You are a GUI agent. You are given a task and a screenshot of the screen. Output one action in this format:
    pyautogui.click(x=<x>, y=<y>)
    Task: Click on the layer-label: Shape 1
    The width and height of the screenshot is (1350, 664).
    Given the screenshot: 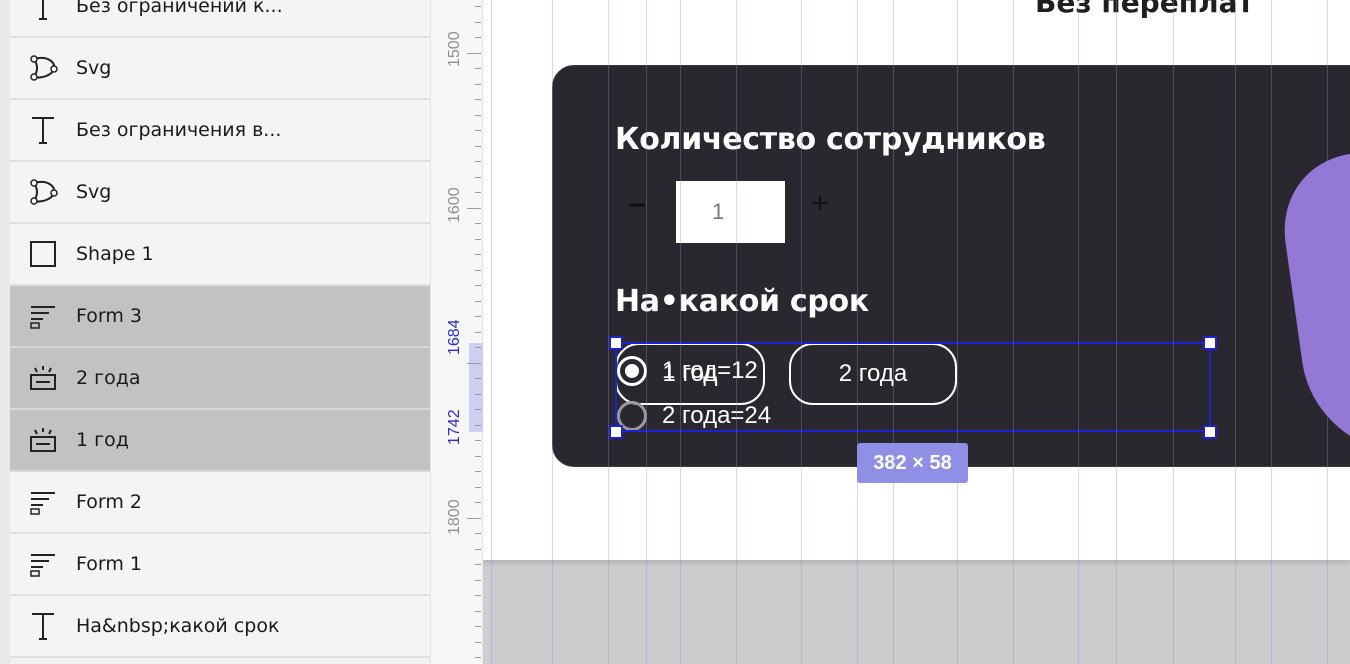 What is the action you would take?
    pyautogui.click(x=115, y=254)
    